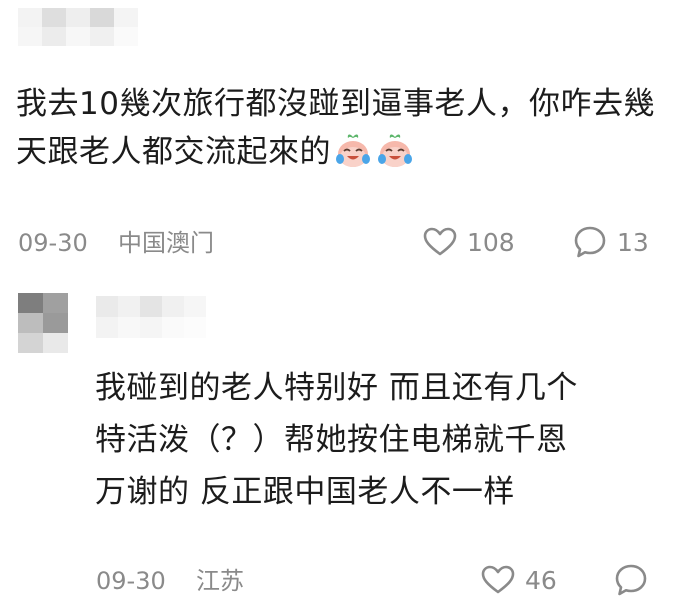  What do you see at coordinates (611, 242) in the screenshot?
I see `reply-button: 13` at bounding box center [611, 242].